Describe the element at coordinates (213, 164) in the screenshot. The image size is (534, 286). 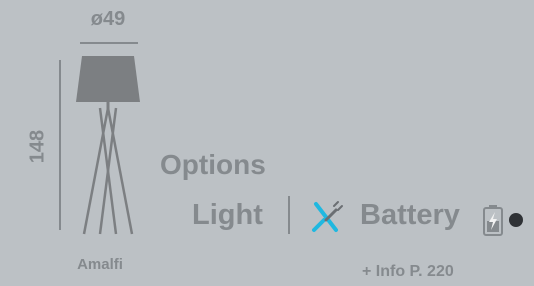
I see `options-title: Options` at that location.